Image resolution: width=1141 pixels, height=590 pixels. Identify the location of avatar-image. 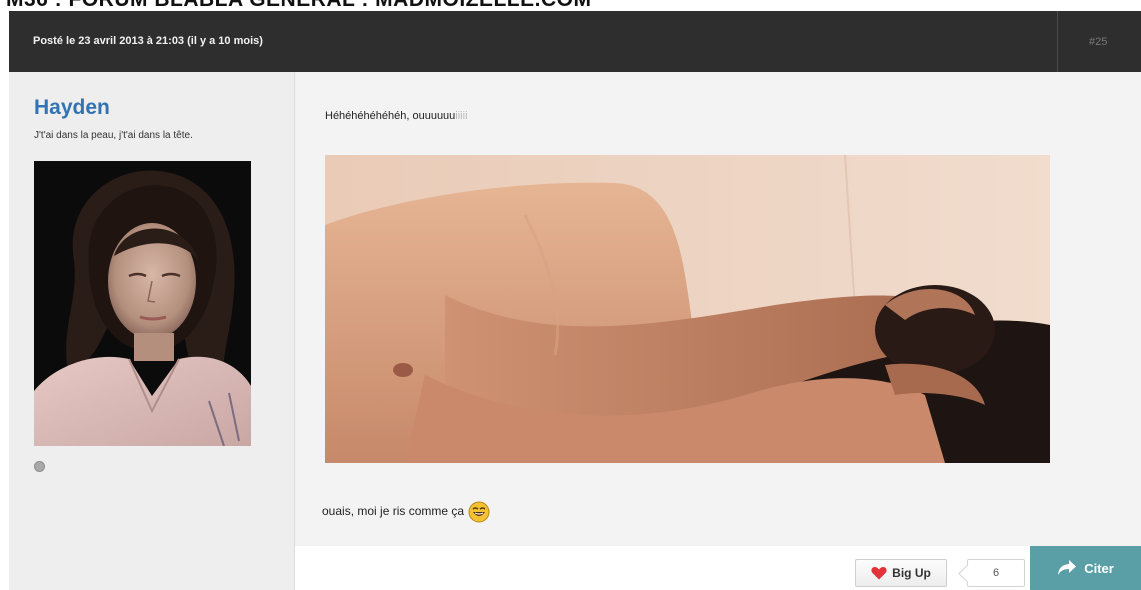
(142, 303).